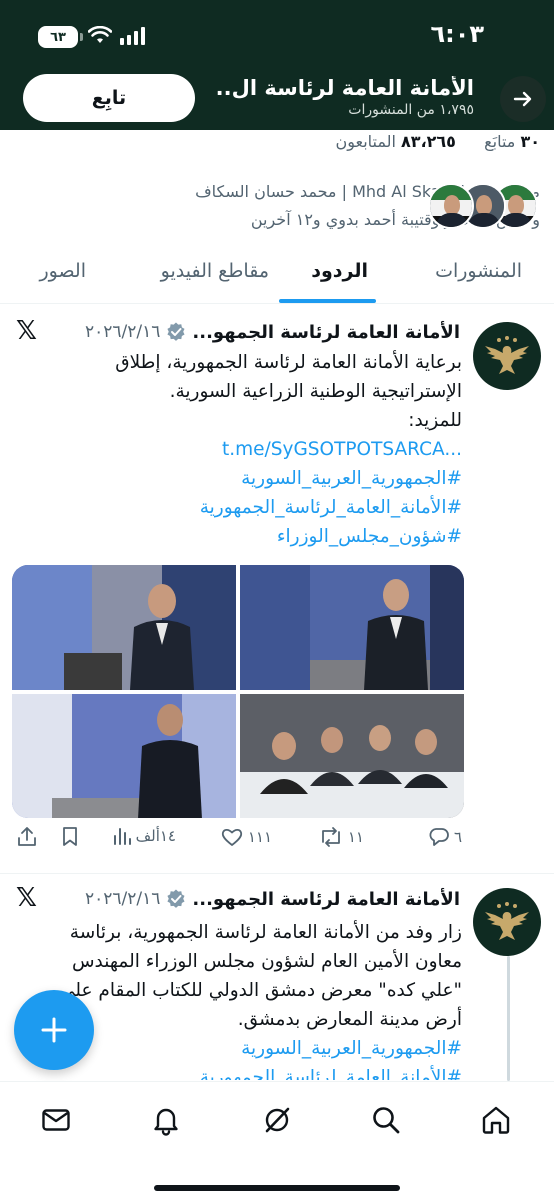  I want to click on envelope-icon, so click(56, 1120).